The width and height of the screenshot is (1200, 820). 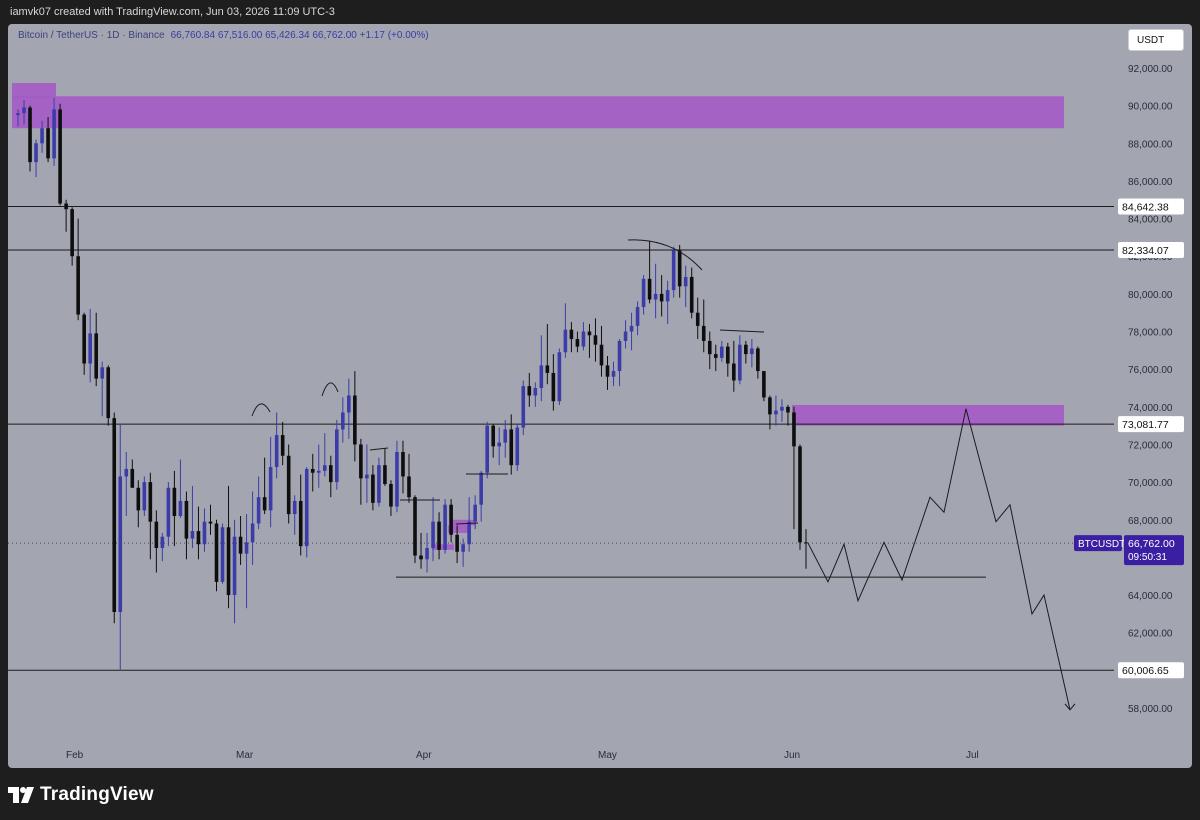 I want to click on currency-button: USDT, so click(x=1156, y=40).